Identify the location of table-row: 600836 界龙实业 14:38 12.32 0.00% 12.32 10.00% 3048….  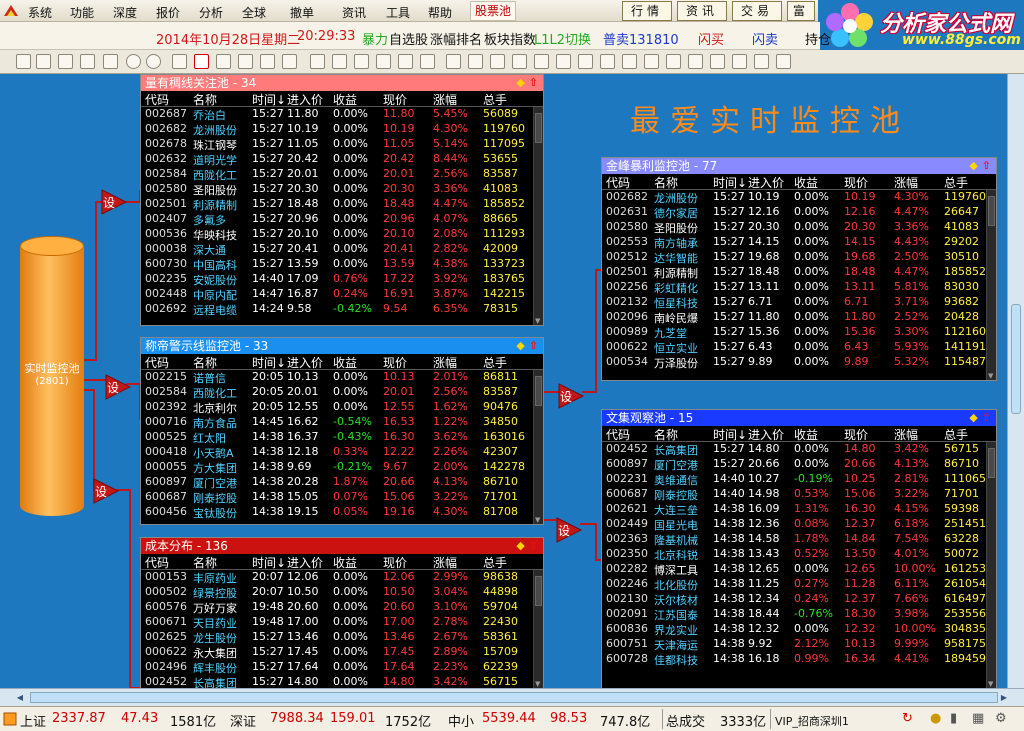
(799, 629).